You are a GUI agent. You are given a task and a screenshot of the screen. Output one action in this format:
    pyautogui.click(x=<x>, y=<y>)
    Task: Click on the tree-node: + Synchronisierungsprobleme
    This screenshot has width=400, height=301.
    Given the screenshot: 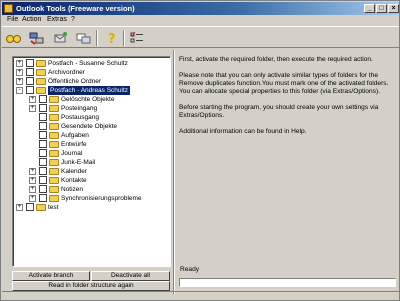 What is the action you would take?
    pyautogui.click(x=90, y=198)
    